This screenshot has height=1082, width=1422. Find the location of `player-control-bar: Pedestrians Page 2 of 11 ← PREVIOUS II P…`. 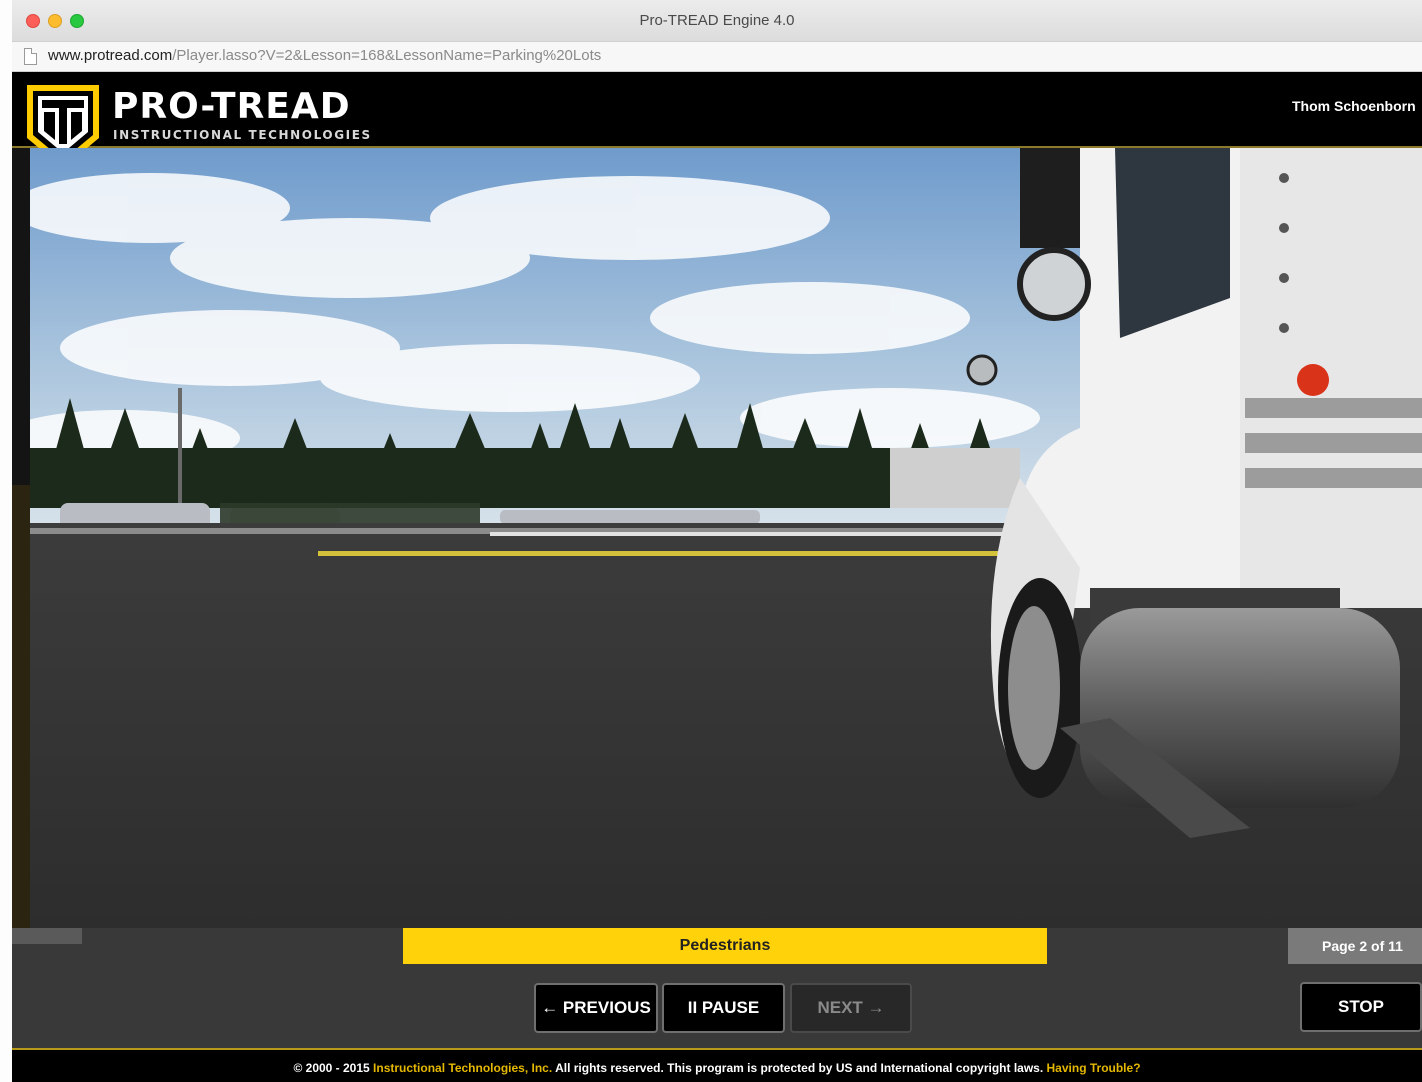

player-control-bar: Pedestrians Page 2 of 11 ← PREVIOUS II P… is located at coordinates (717, 988).